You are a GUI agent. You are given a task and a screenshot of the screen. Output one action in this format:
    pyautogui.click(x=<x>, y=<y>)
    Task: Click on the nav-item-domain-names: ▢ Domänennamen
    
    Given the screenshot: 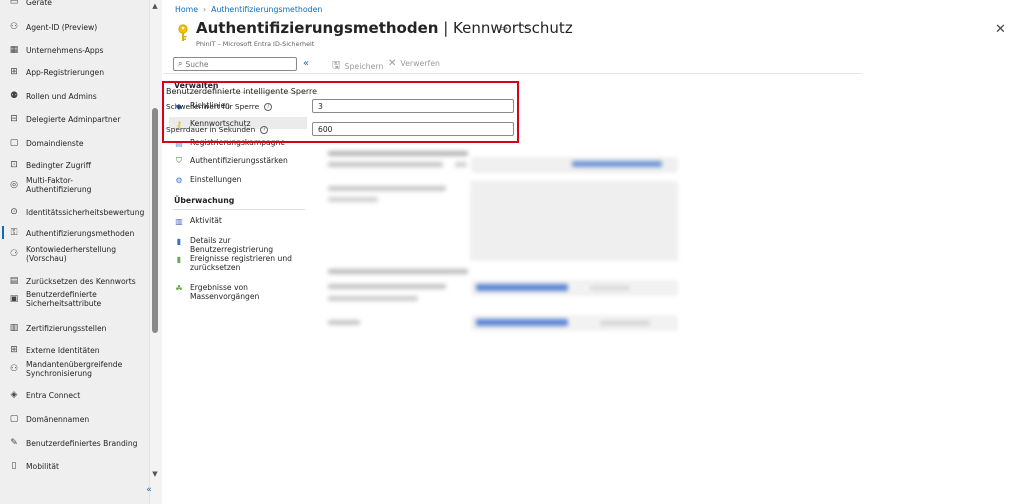 What is the action you would take?
    pyautogui.click(x=75, y=419)
    